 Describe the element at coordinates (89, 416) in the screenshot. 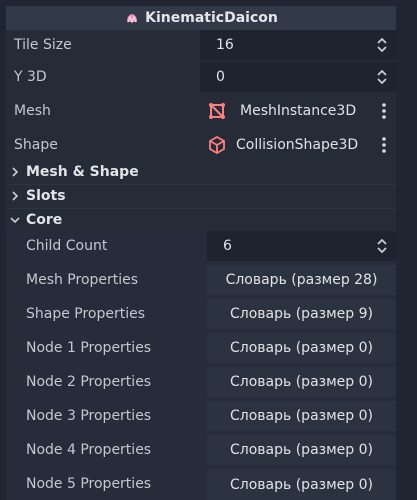

I see `node3-properties-label: Node 3 Properties` at that location.